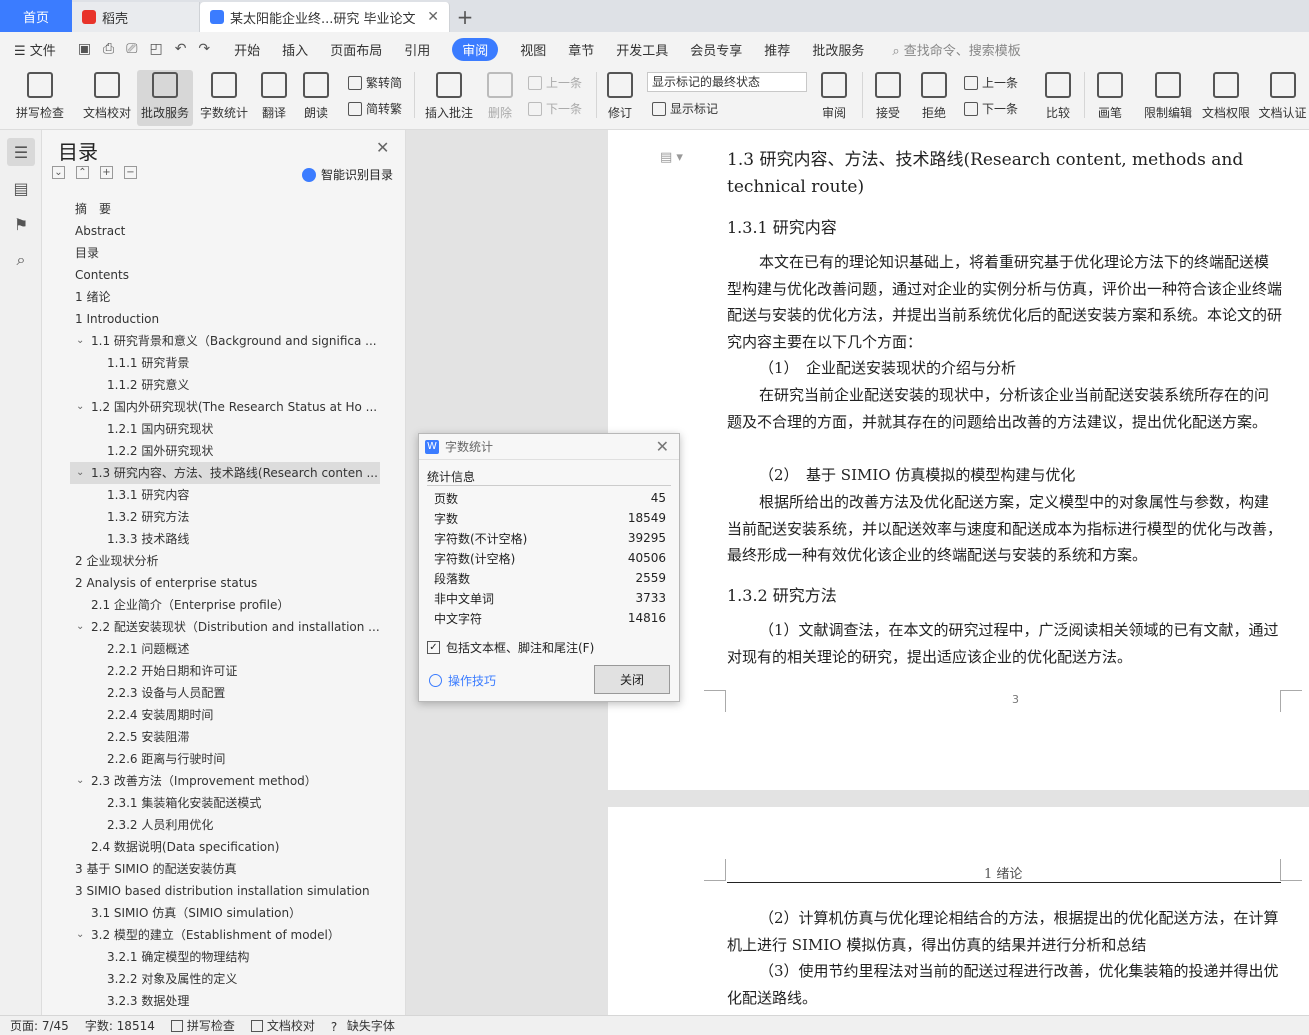 This screenshot has height=1035, width=1309. What do you see at coordinates (225, 297) in the screenshot?
I see `toc-item: 1 绪论` at bounding box center [225, 297].